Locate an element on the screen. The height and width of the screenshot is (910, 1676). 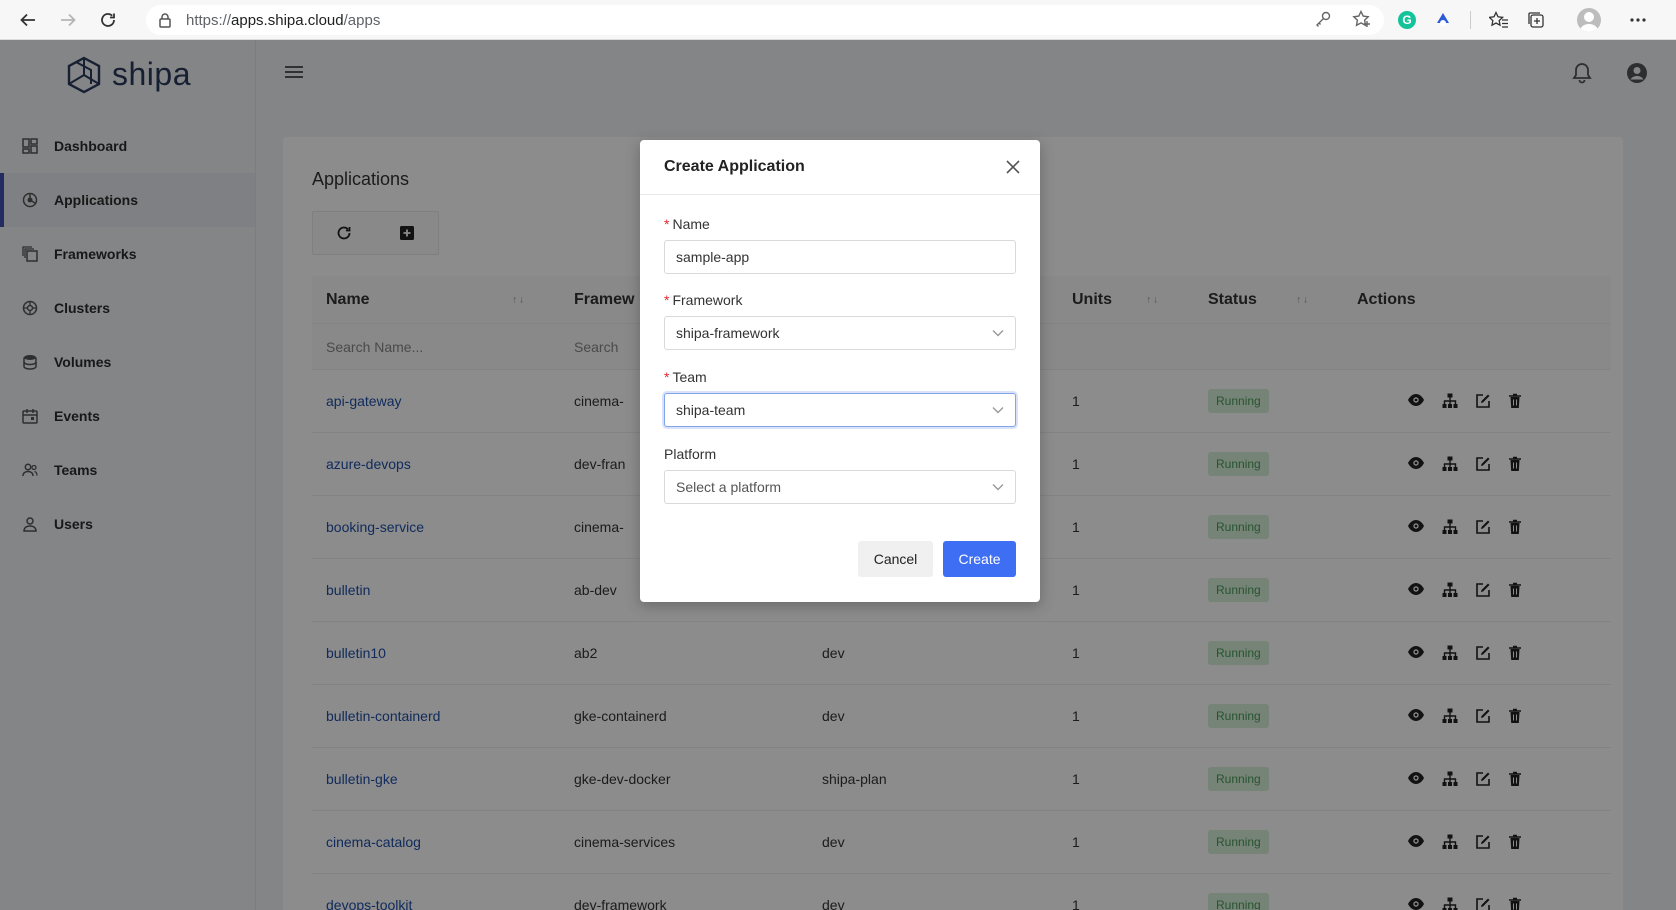
framework-field: * Framework shipa-framework is located at coordinates (840, 321).